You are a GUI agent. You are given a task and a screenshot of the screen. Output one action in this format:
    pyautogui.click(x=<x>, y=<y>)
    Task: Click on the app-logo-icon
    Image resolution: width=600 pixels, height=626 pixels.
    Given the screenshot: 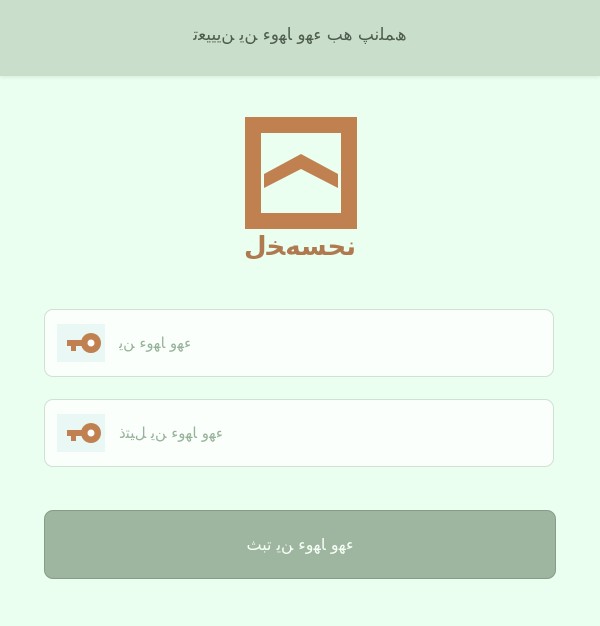 What is the action you would take?
    pyautogui.click(x=301, y=173)
    